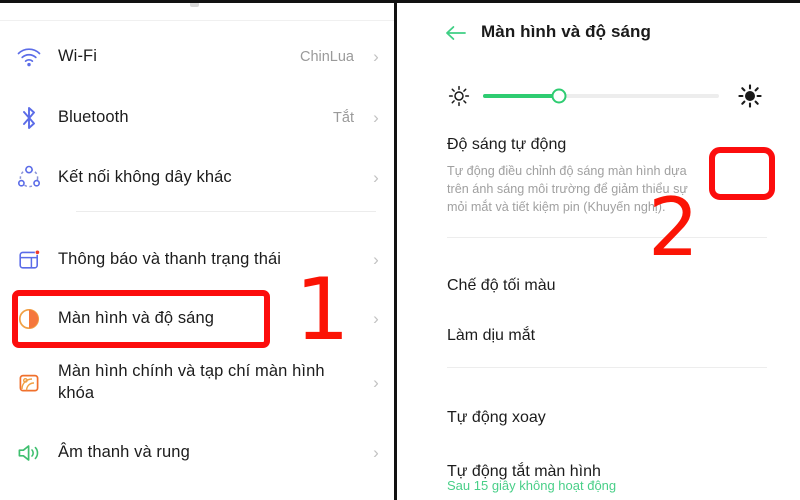 This screenshot has height=500, width=800. Describe the element at coordinates (93, 117) in the screenshot. I see `sidebar-item-label: Bluetooth` at that location.